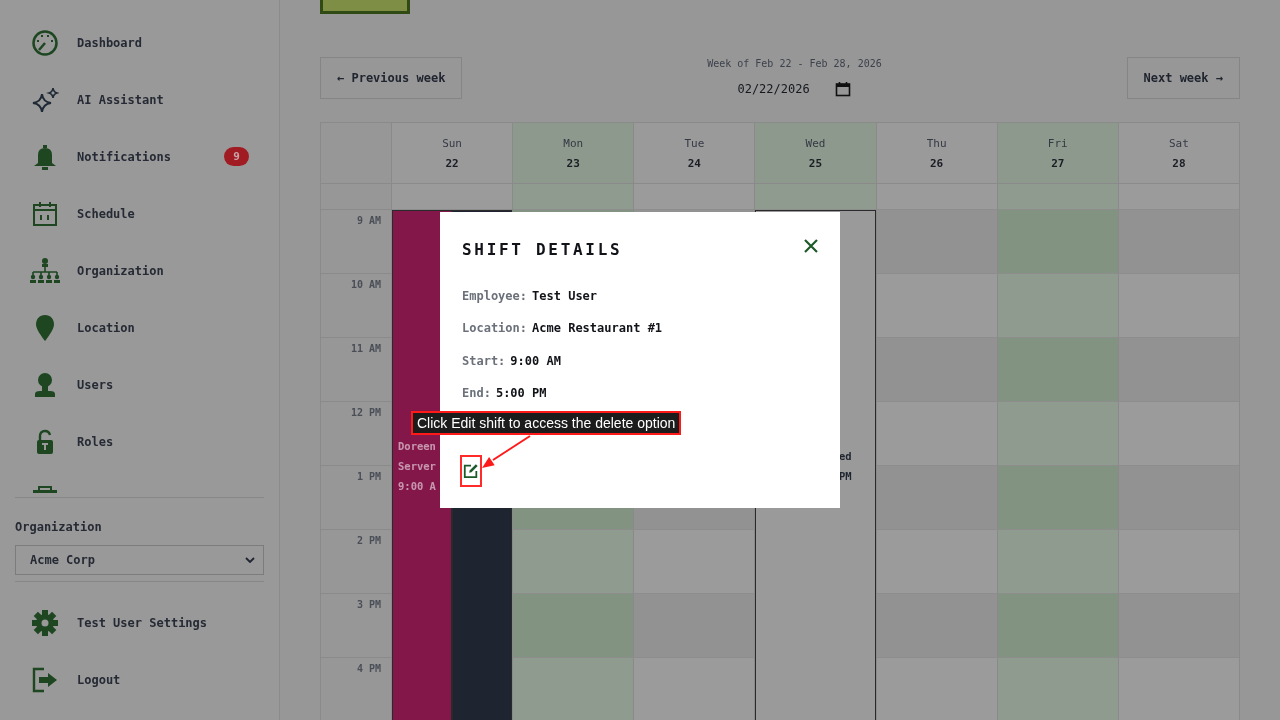  Describe the element at coordinates (45, 99) in the screenshot. I see `sparkle-icon` at that location.